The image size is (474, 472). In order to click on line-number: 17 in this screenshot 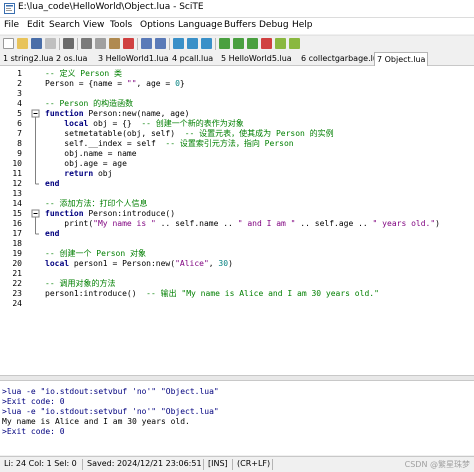, I will do `click(17, 233)`.